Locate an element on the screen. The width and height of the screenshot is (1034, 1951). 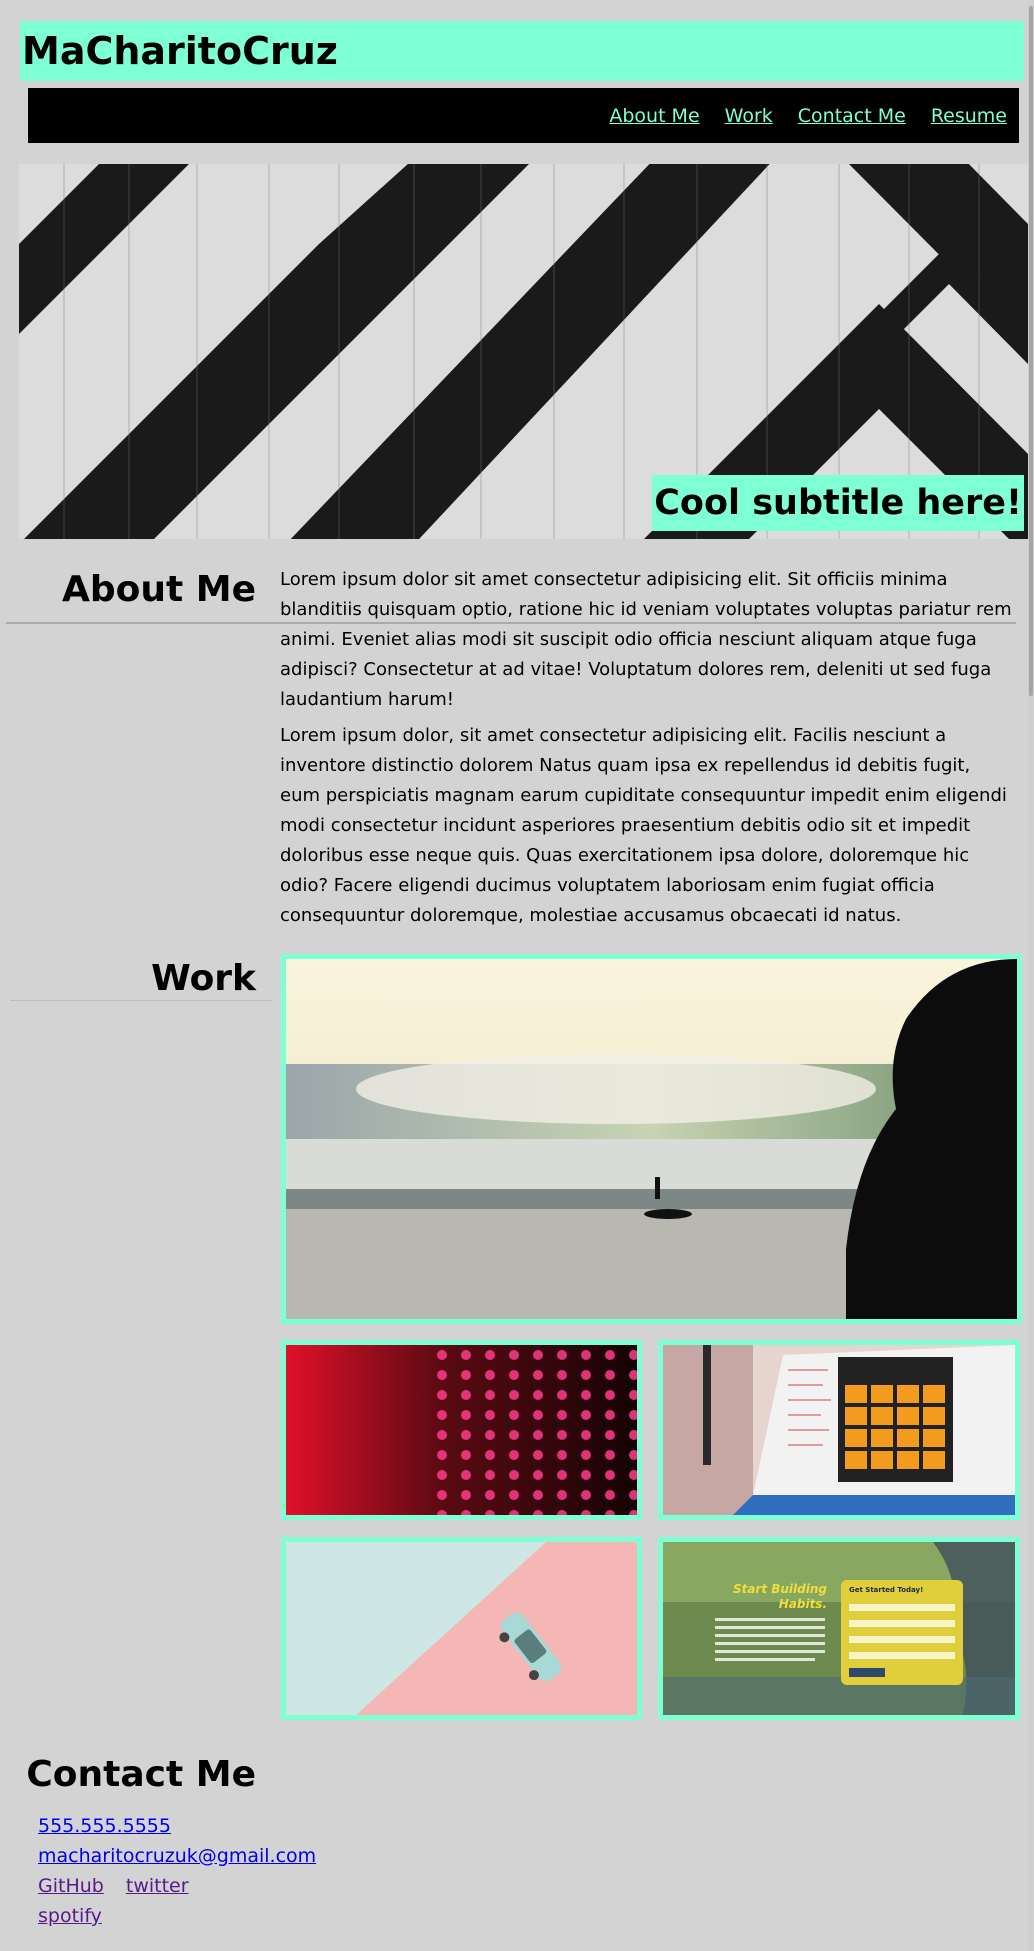
nav-link-contact: Contact Me is located at coordinates (852, 116).